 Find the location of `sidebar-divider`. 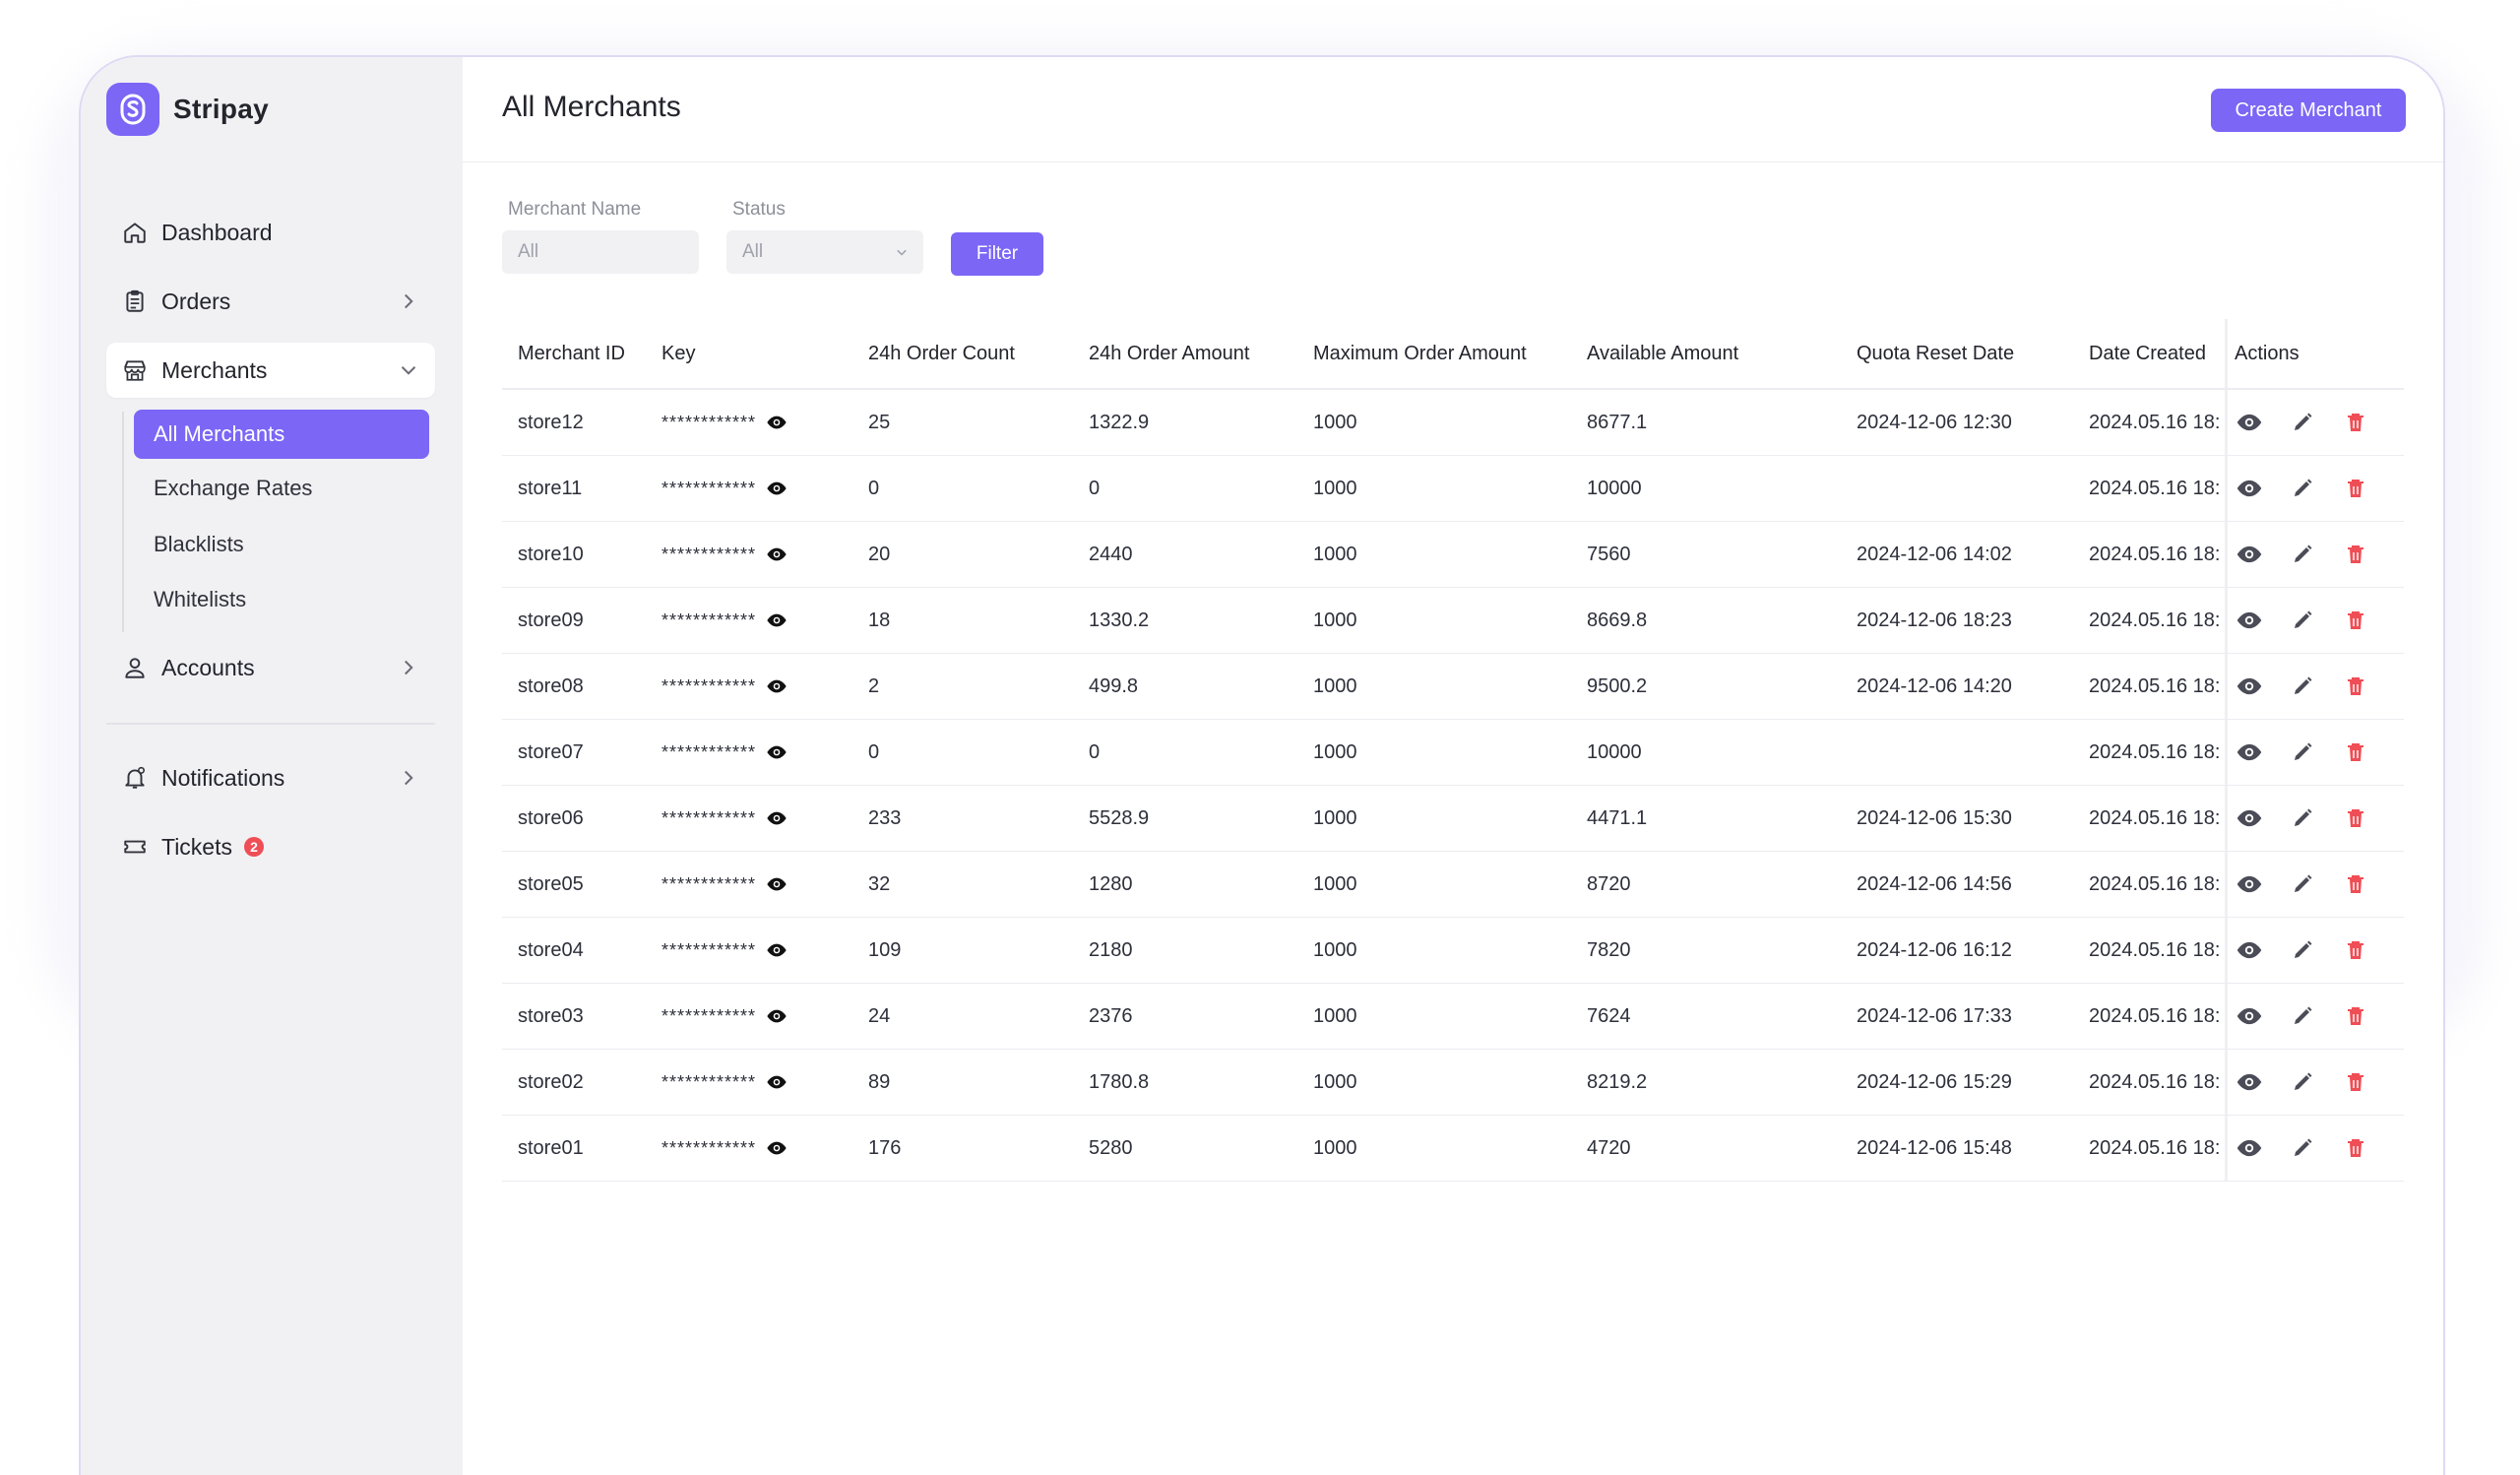

sidebar-divider is located at coordinates (270, 724).